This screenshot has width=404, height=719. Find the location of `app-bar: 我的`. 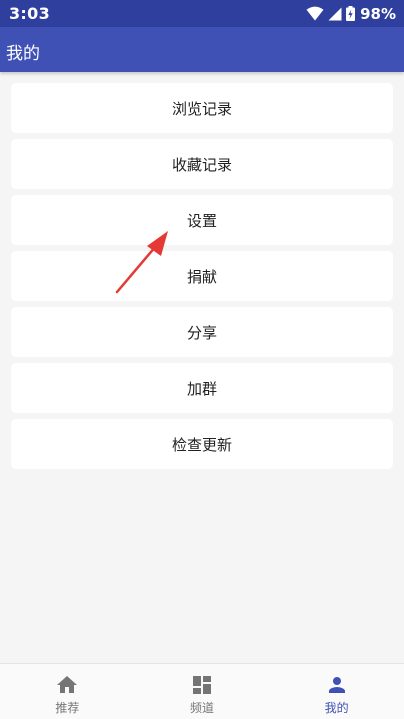

app-bar: 我的 is located at coordinates (202, 49).